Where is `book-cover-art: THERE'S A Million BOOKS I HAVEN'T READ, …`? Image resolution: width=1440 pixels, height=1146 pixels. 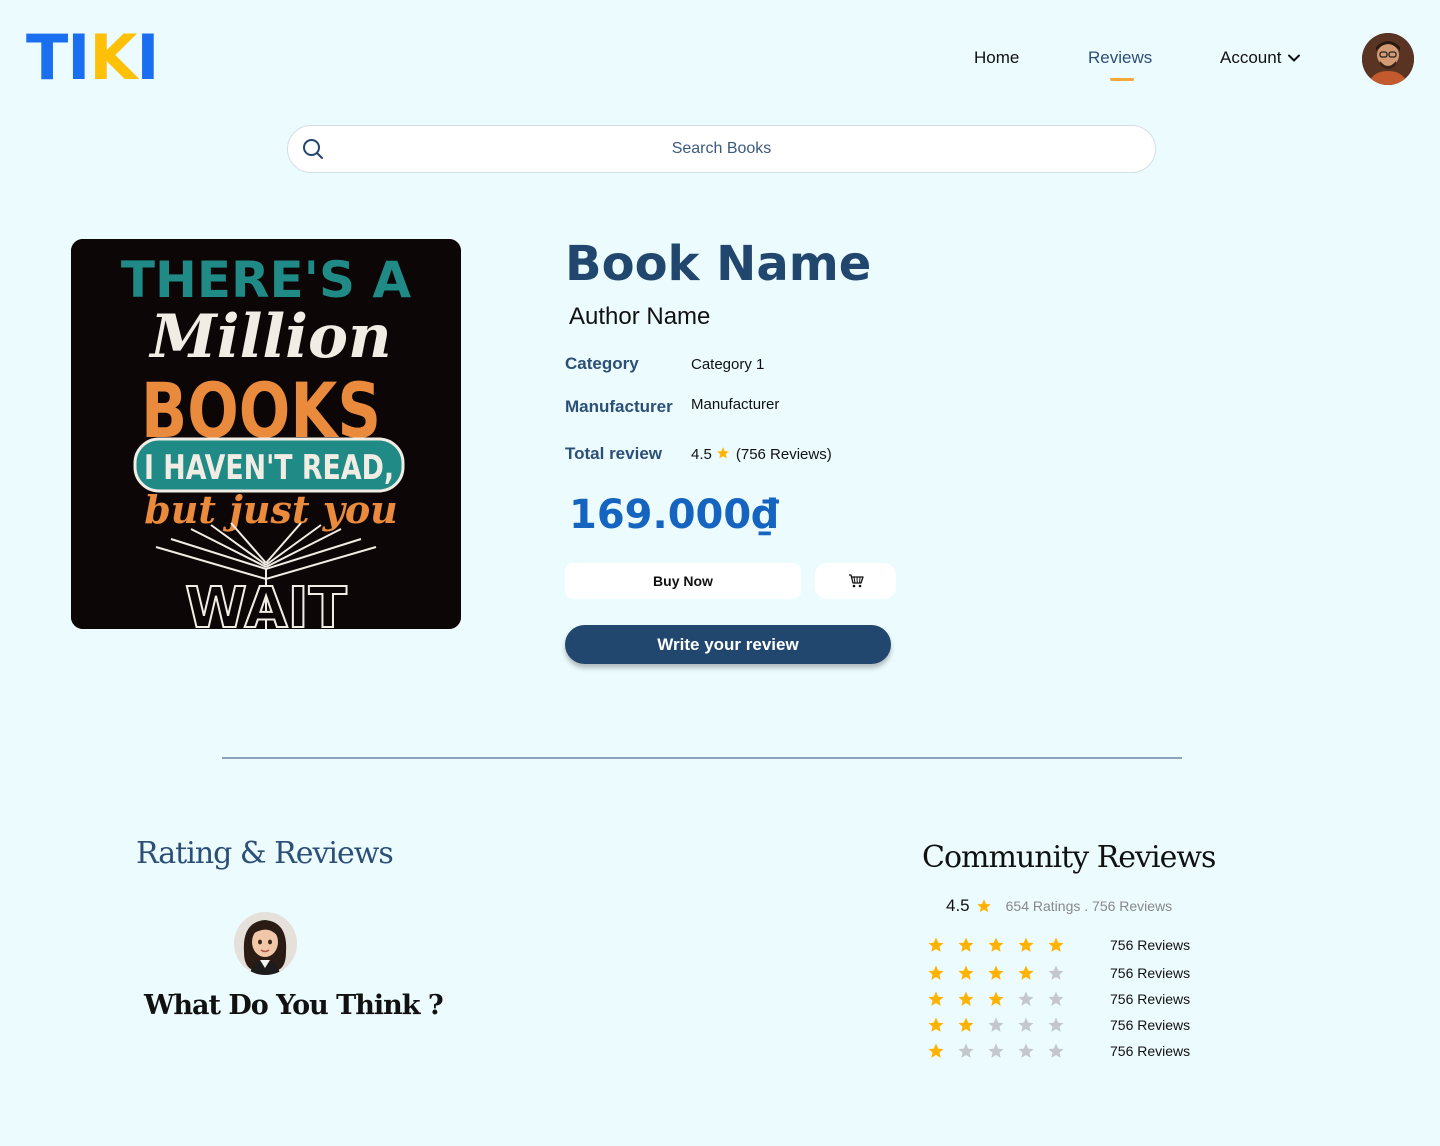 book-cover-art: THERE'S A Million BOOKS I HAVEN'T READ, … is located at coordinates (266, 434).